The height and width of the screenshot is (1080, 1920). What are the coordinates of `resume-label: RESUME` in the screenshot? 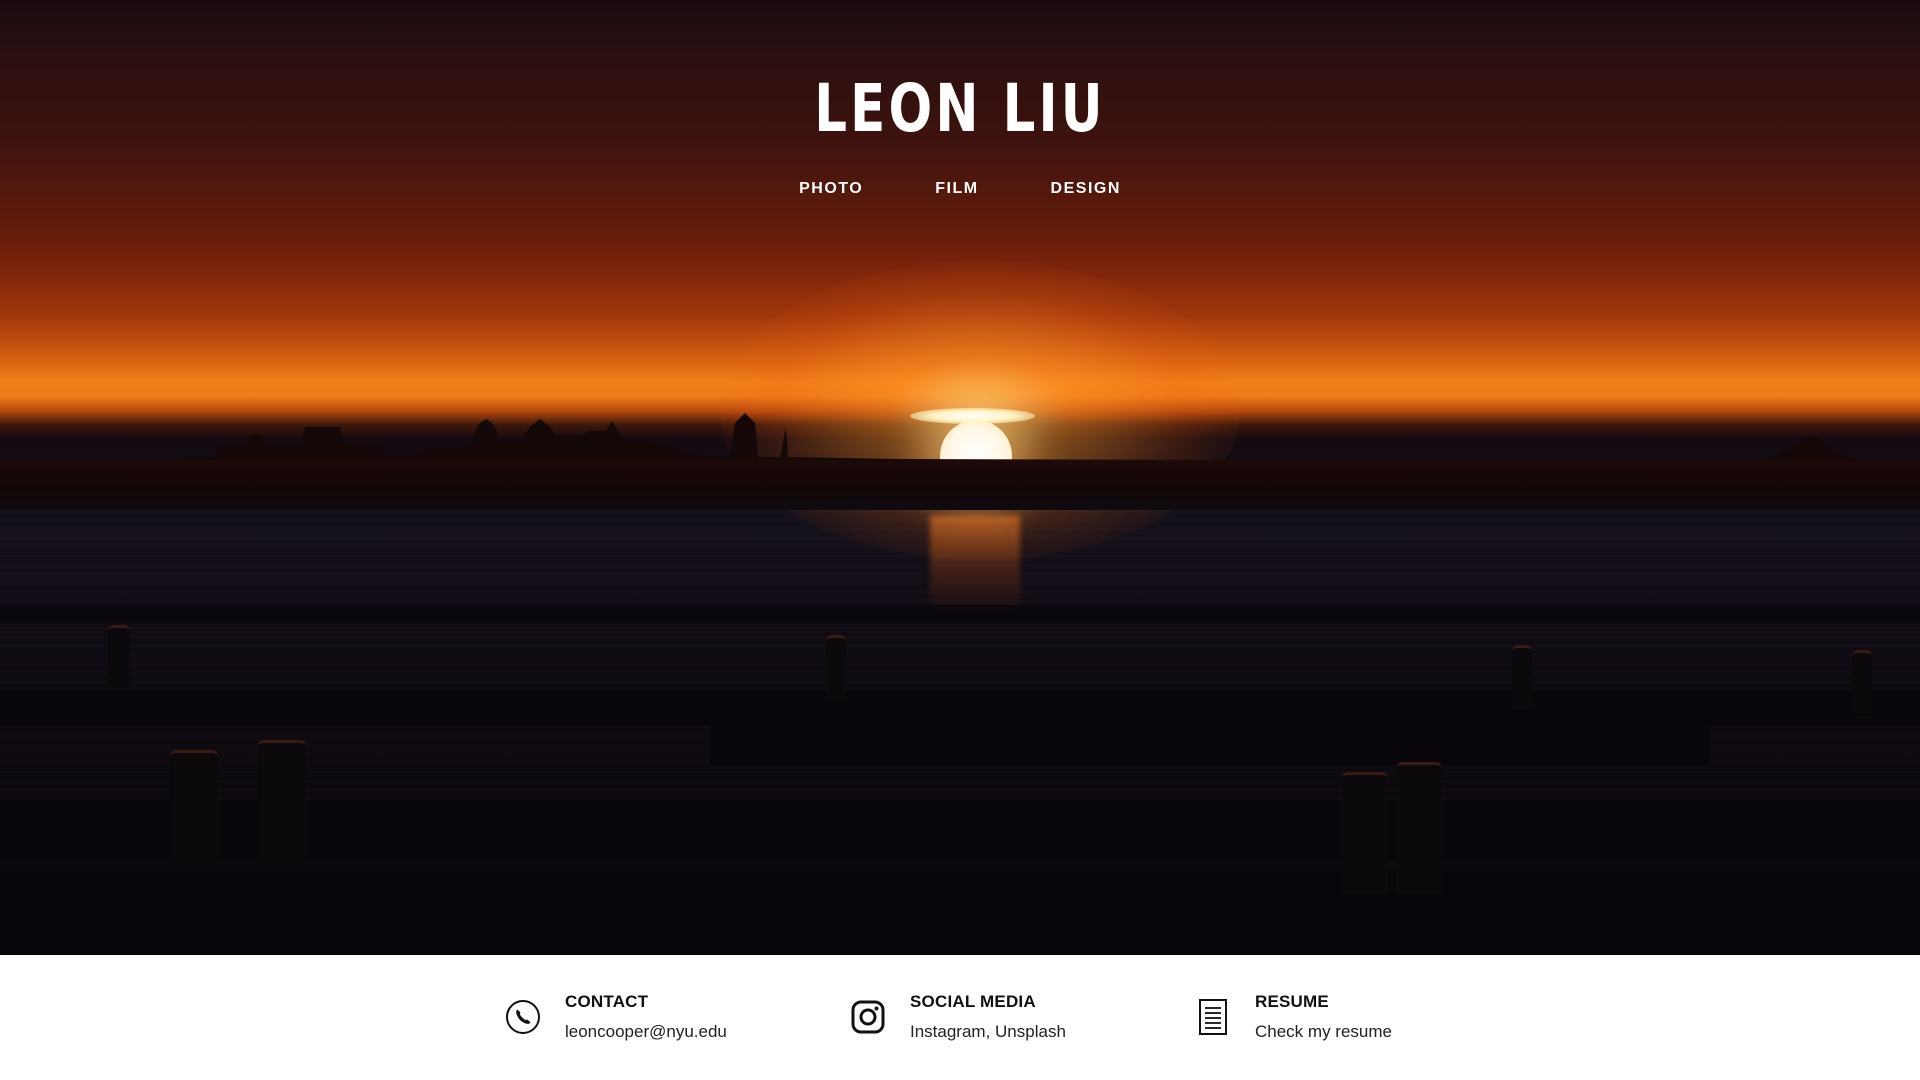 It's located at (1292, 1001).